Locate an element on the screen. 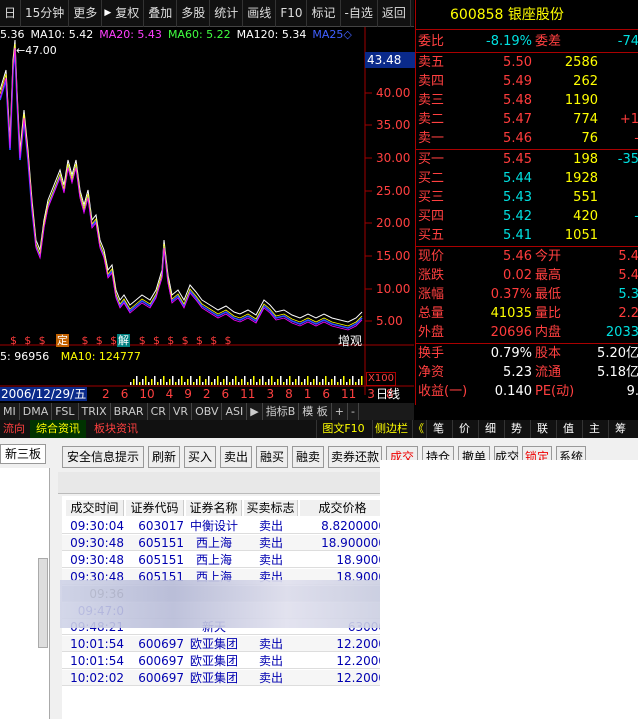 This screenshot has width=638, height=719. quote-row: 委比 -8.19% 委差 -74 is located at coordinates (528, 41).